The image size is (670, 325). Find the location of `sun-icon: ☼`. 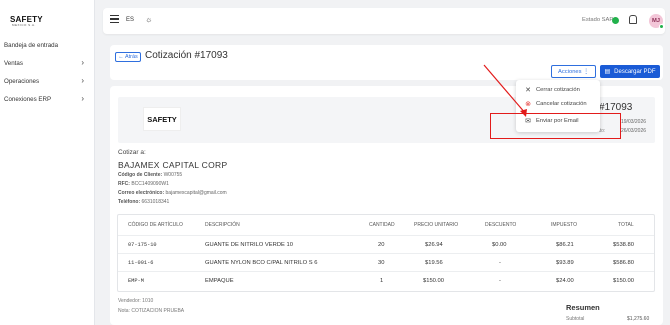

sun-icon: ☼ is located at coordinates (148, 19).